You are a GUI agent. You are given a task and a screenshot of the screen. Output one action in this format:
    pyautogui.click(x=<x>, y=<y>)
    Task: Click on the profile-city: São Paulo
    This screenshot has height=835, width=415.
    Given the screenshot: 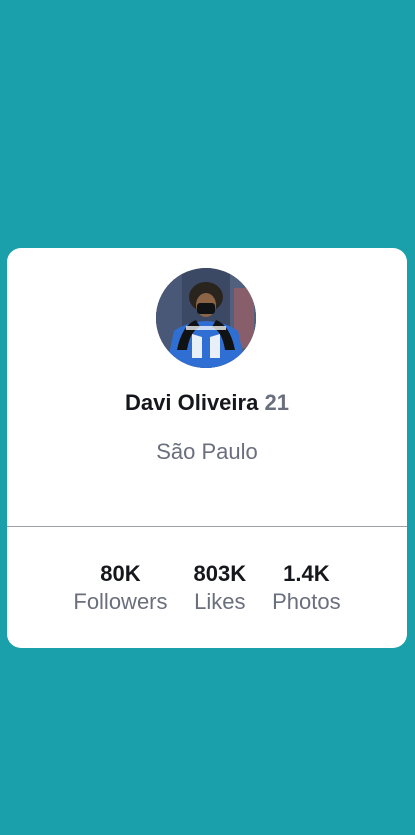 What is the action you would take?
    pyautogui.click(x=207, y=451)
    